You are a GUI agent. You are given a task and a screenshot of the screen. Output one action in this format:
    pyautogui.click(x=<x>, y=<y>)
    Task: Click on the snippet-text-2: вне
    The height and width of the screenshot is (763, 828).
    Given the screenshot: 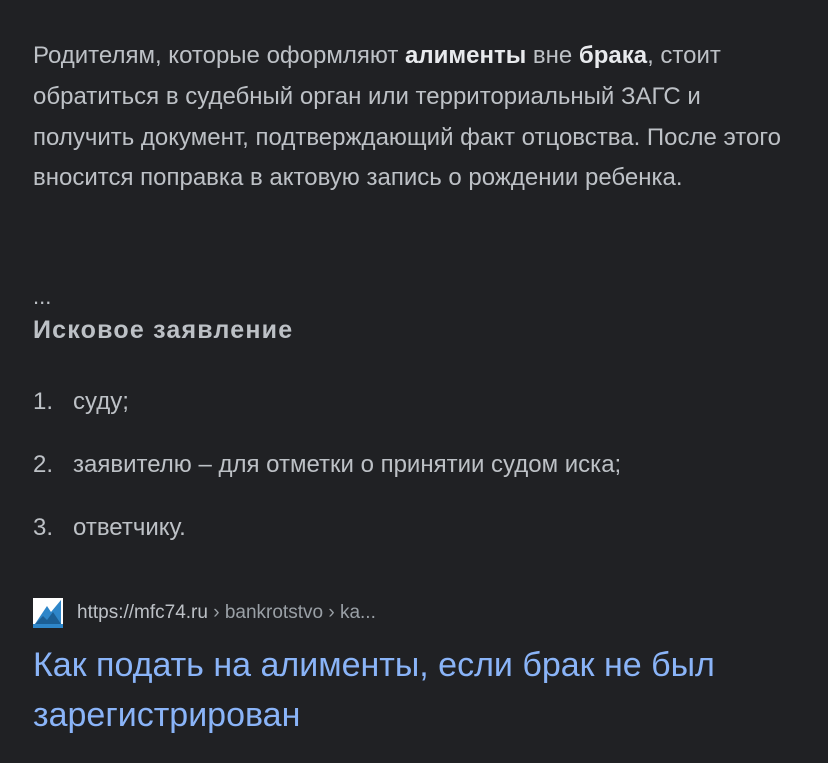 What is the action you would take?
    pyautogui.click(x=552, y=55)
    